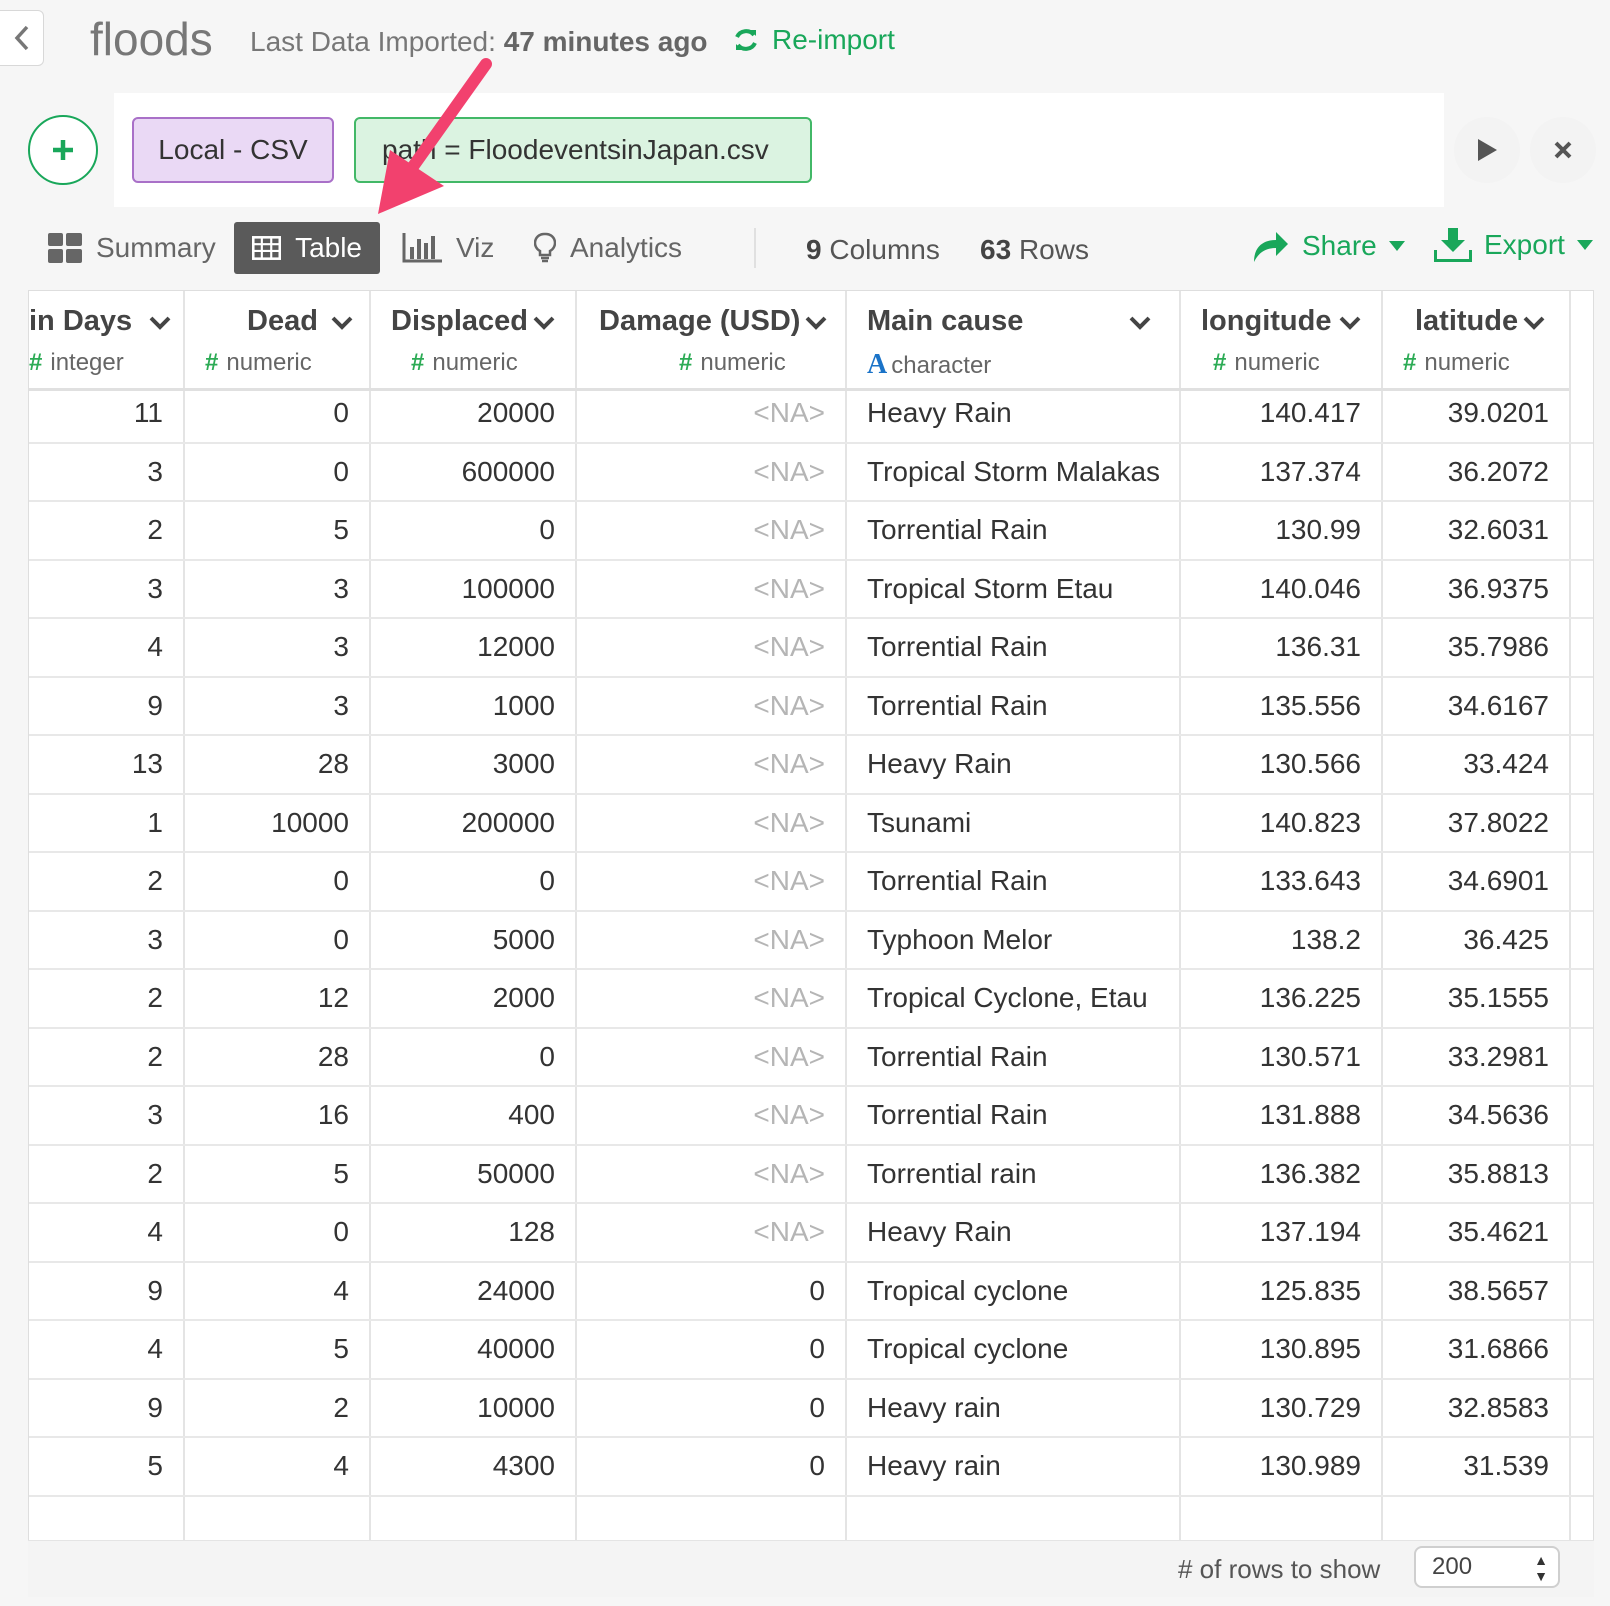 The image size is (1610, 1606). I want to click on table-cell: 1, so click(96, 823).